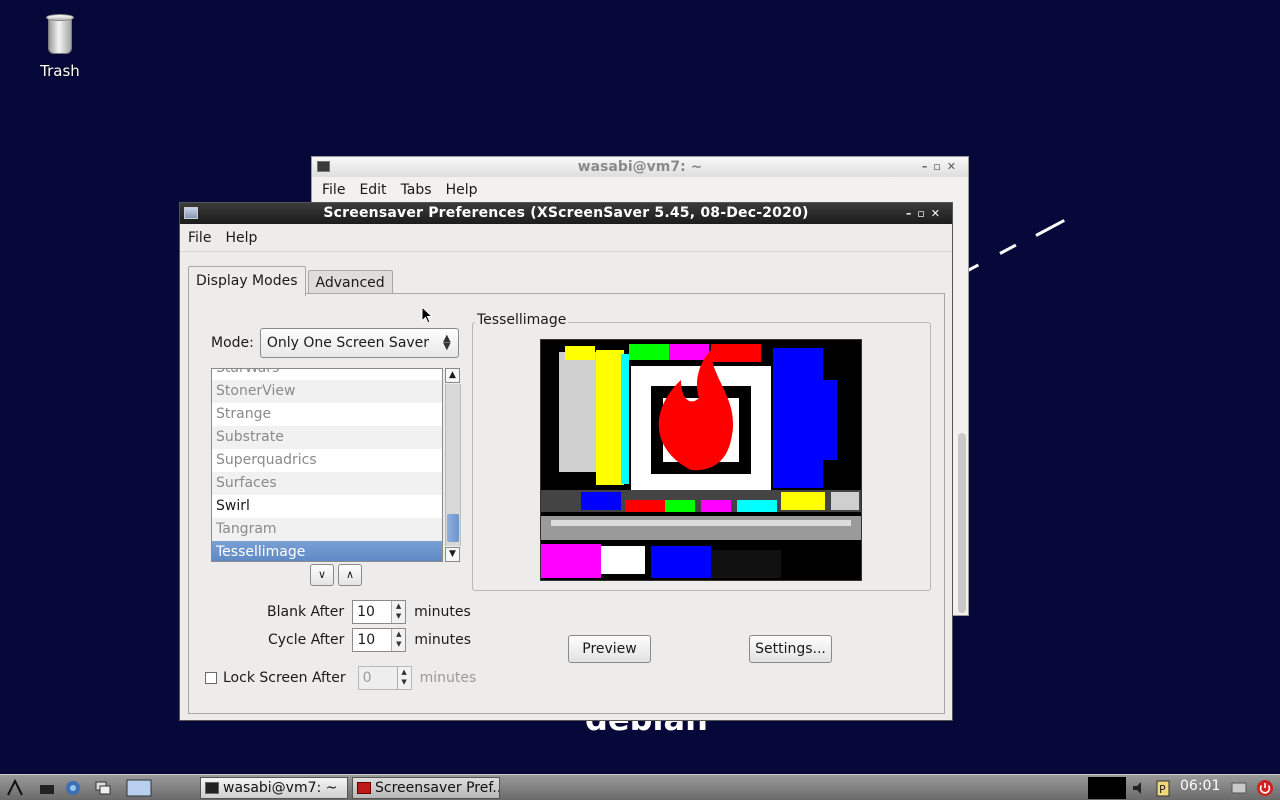  I want to click on list-item: Tessellimage, so click(327, 551).